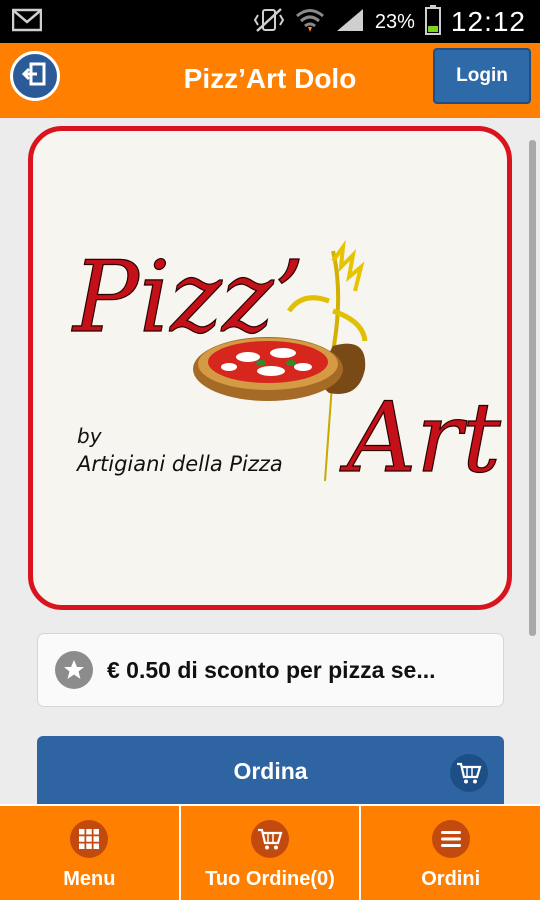 The height and width of the screenshot is (900, 540). I want to click on nav-menu: Menu, so click(89, 853).